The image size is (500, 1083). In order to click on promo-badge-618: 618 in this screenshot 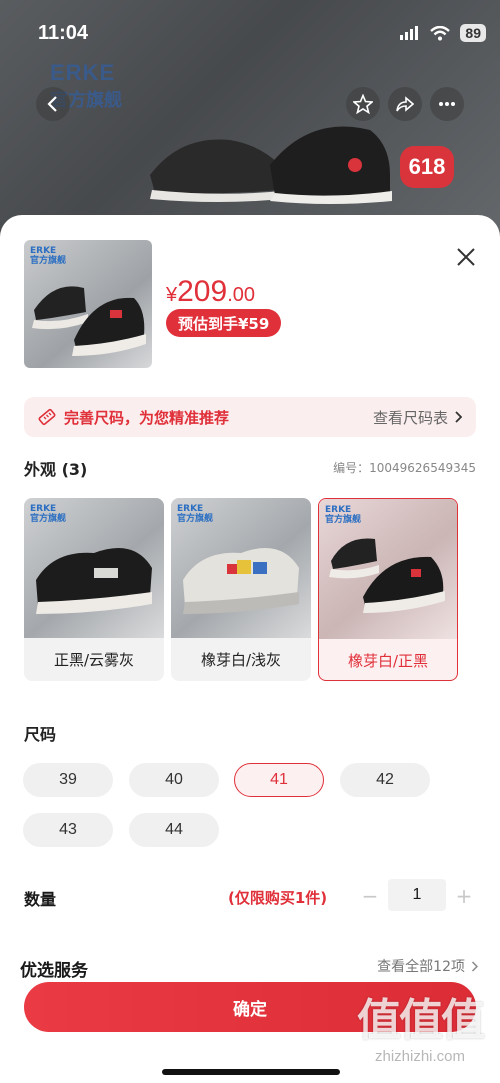, I will do `click(427, 167)`.